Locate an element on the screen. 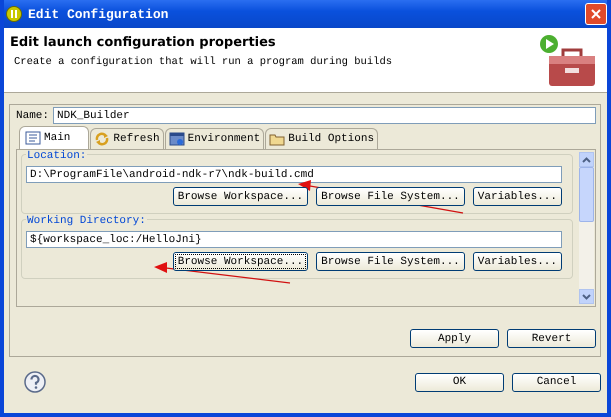  scroll-down-icon is located at coordinates (586, 297).